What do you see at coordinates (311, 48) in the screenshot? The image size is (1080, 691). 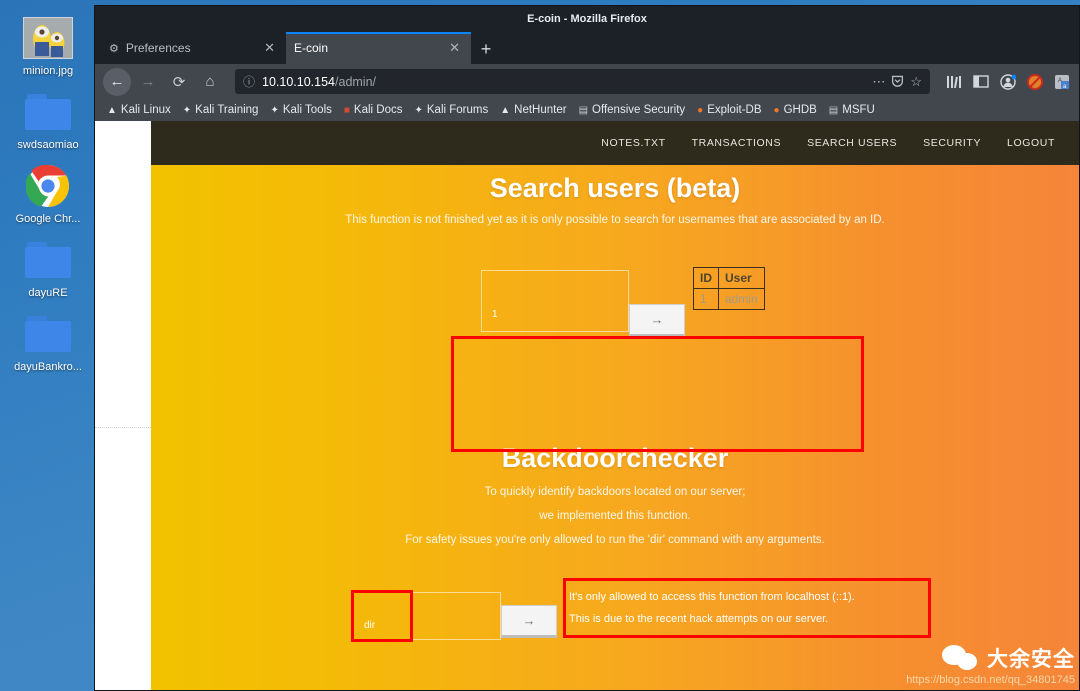 I see `tab-label: E-coin` at bounding box center [311, 48].